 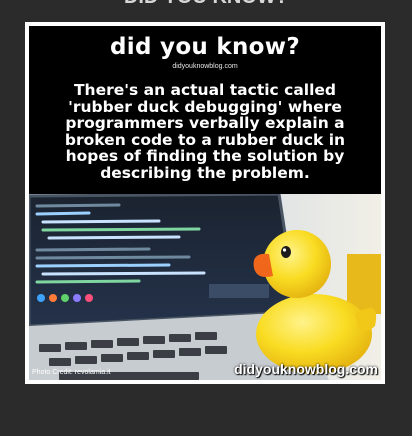 I want to click on site-url-small: didyouknowblog.com, so click(x=205, y=66).